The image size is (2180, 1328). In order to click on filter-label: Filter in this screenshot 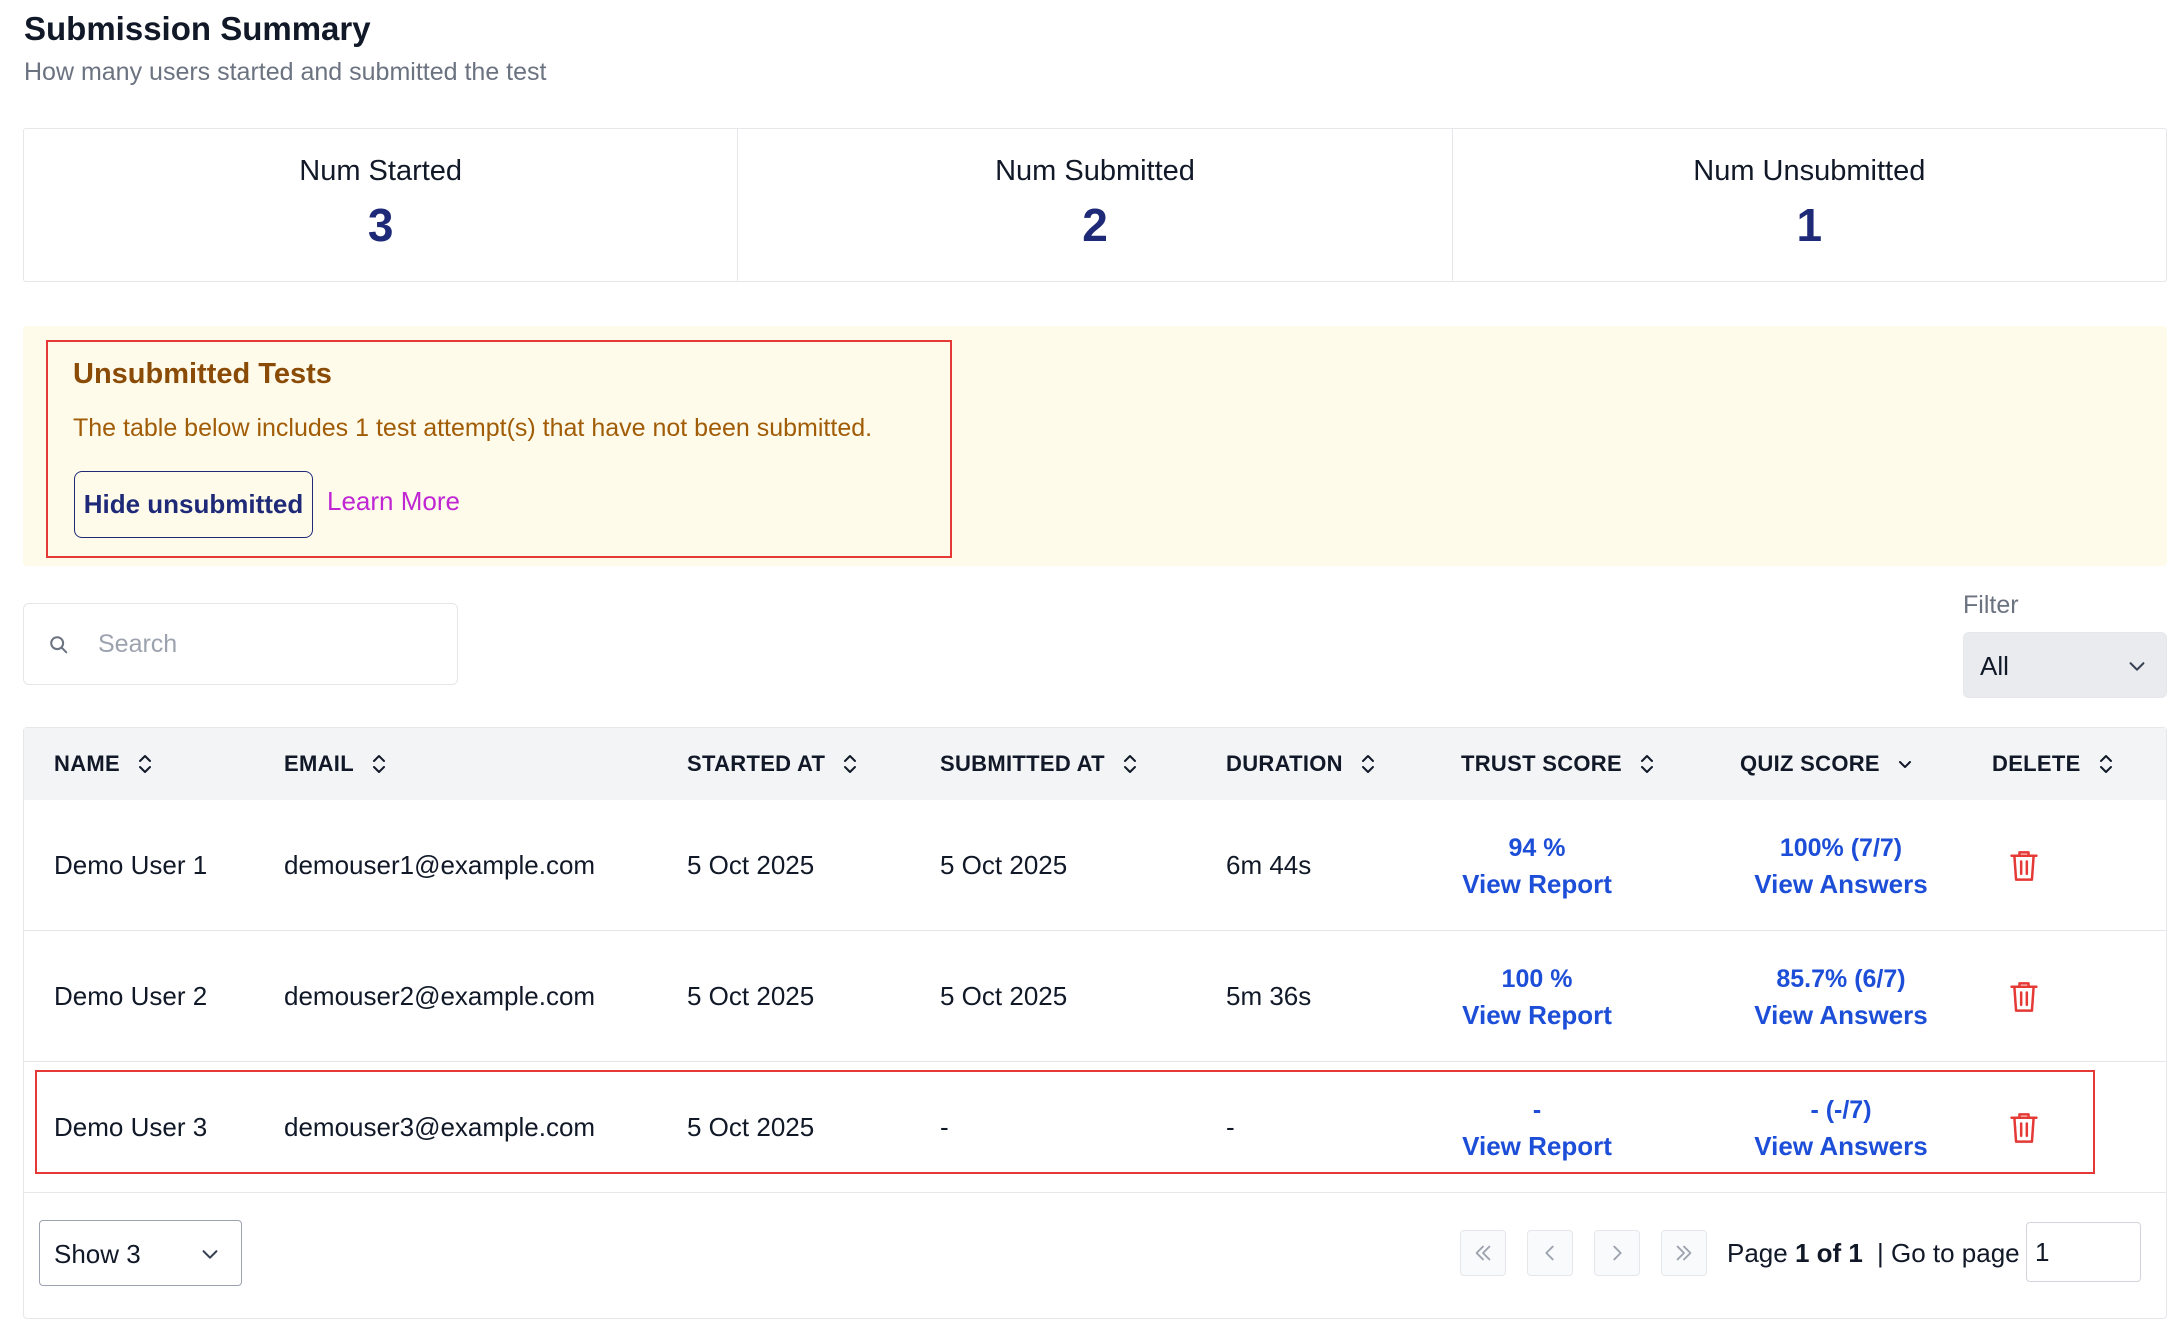, I will do `click(1991, 605)`.